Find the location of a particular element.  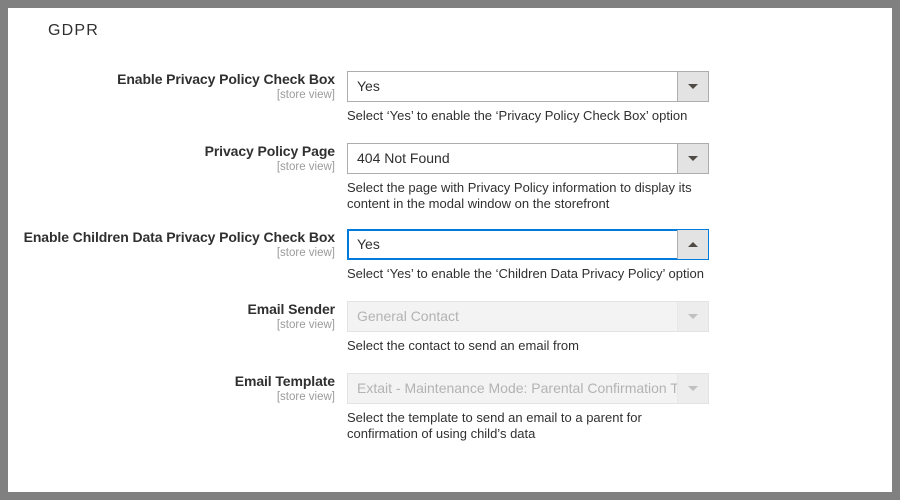

field-label-group: Email Template [store view] is located at coordinates (171, 389).